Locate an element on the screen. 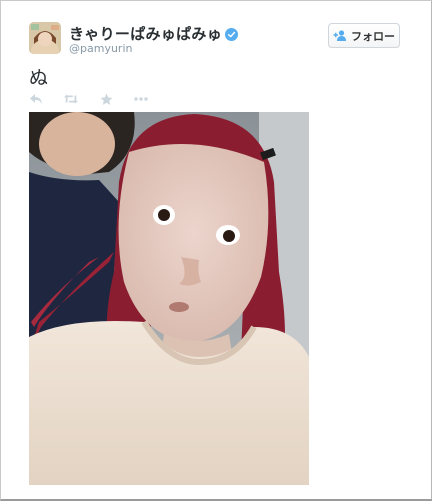 Image resolution: width=432 pixels, height=501 pixels. add-user-icon is located at coordinates (339, 35).